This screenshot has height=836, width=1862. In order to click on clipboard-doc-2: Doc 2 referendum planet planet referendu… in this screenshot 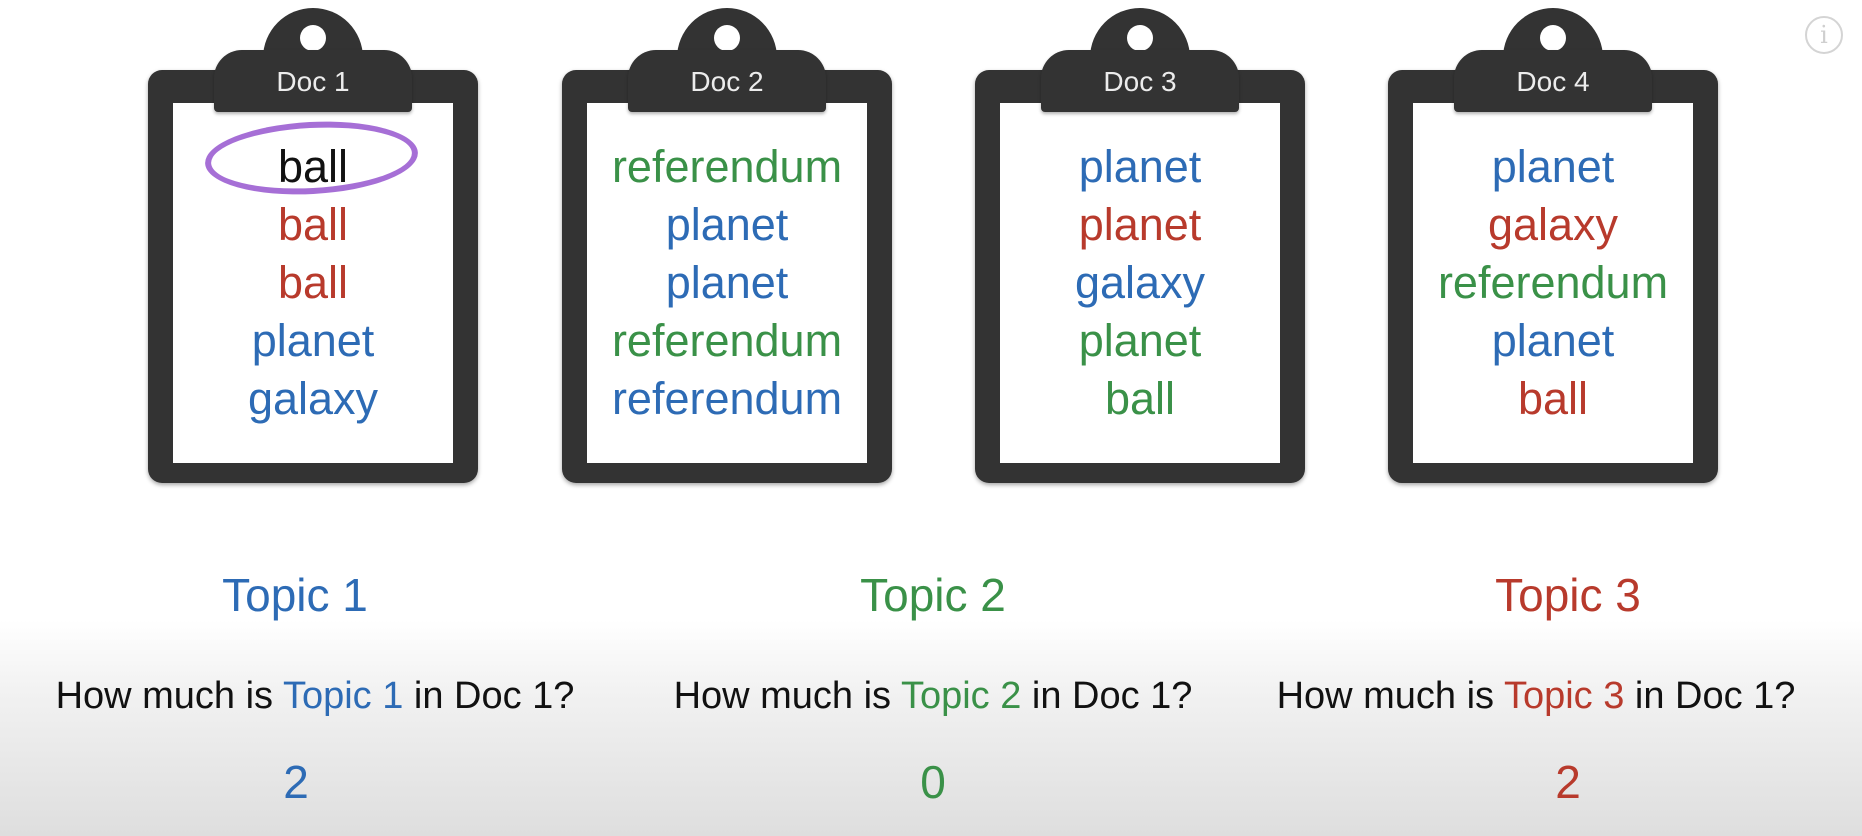, I will do `click(727, 245)`.